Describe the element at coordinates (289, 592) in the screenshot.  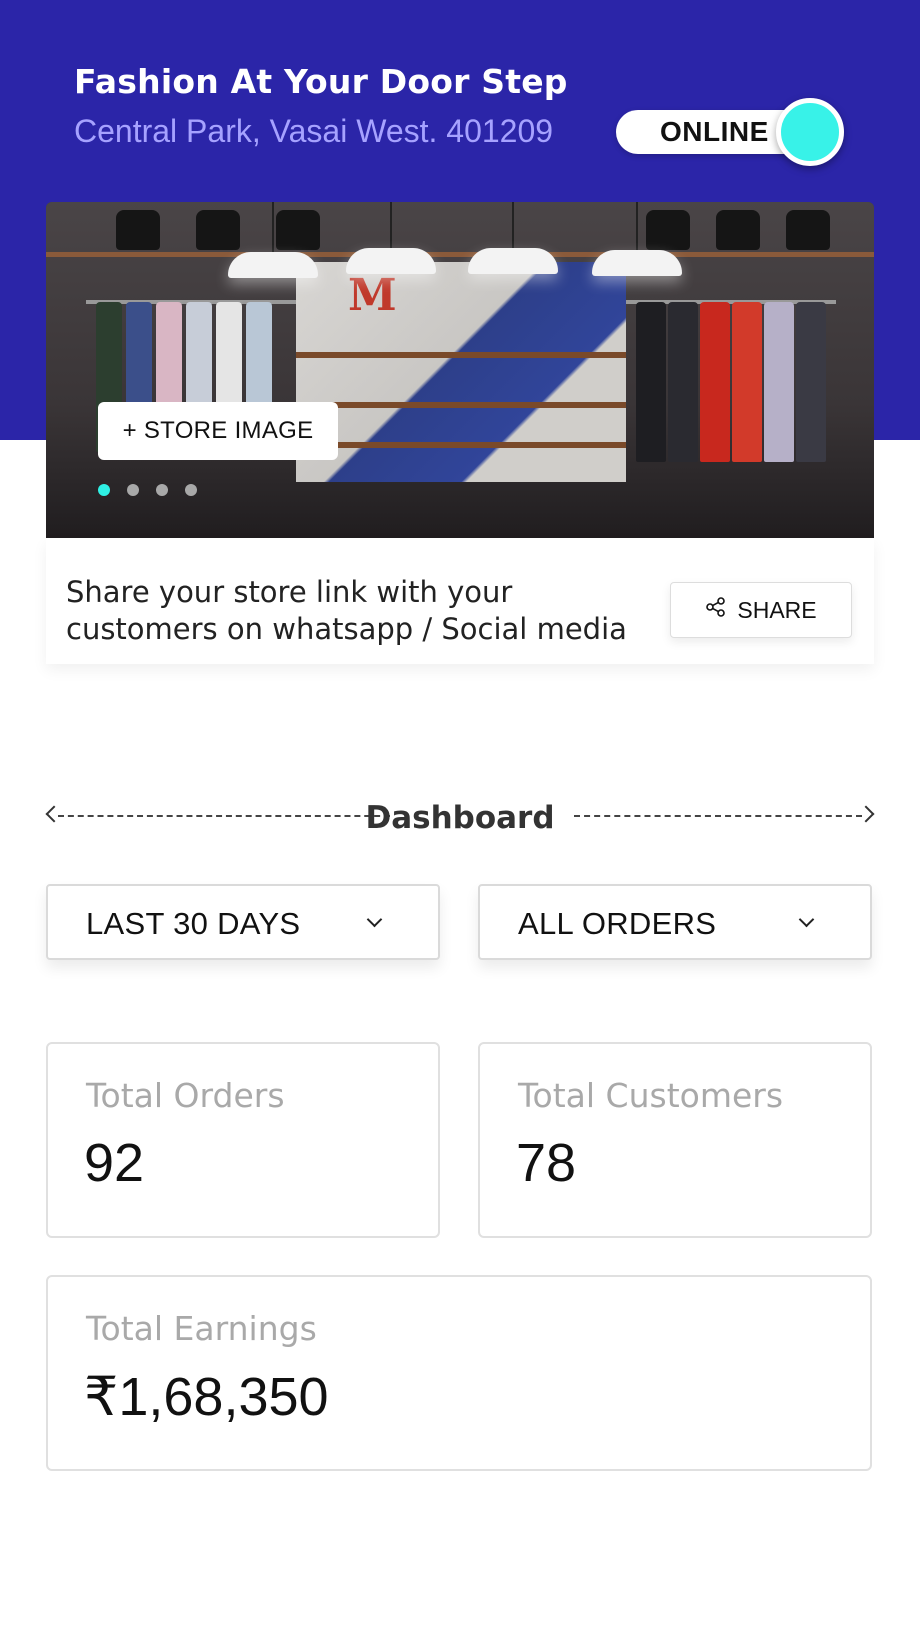
I see `share-text-line: Share your store link with your` at that location.